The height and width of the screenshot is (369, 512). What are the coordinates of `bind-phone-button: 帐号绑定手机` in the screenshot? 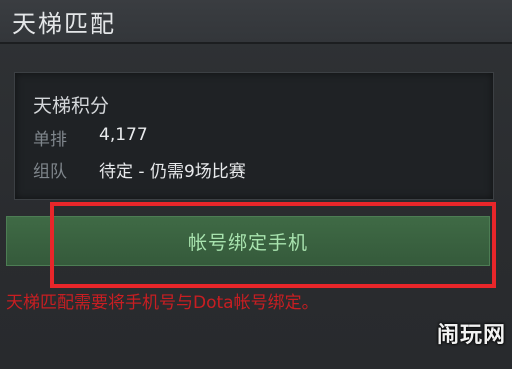 It's located at (248, 241).